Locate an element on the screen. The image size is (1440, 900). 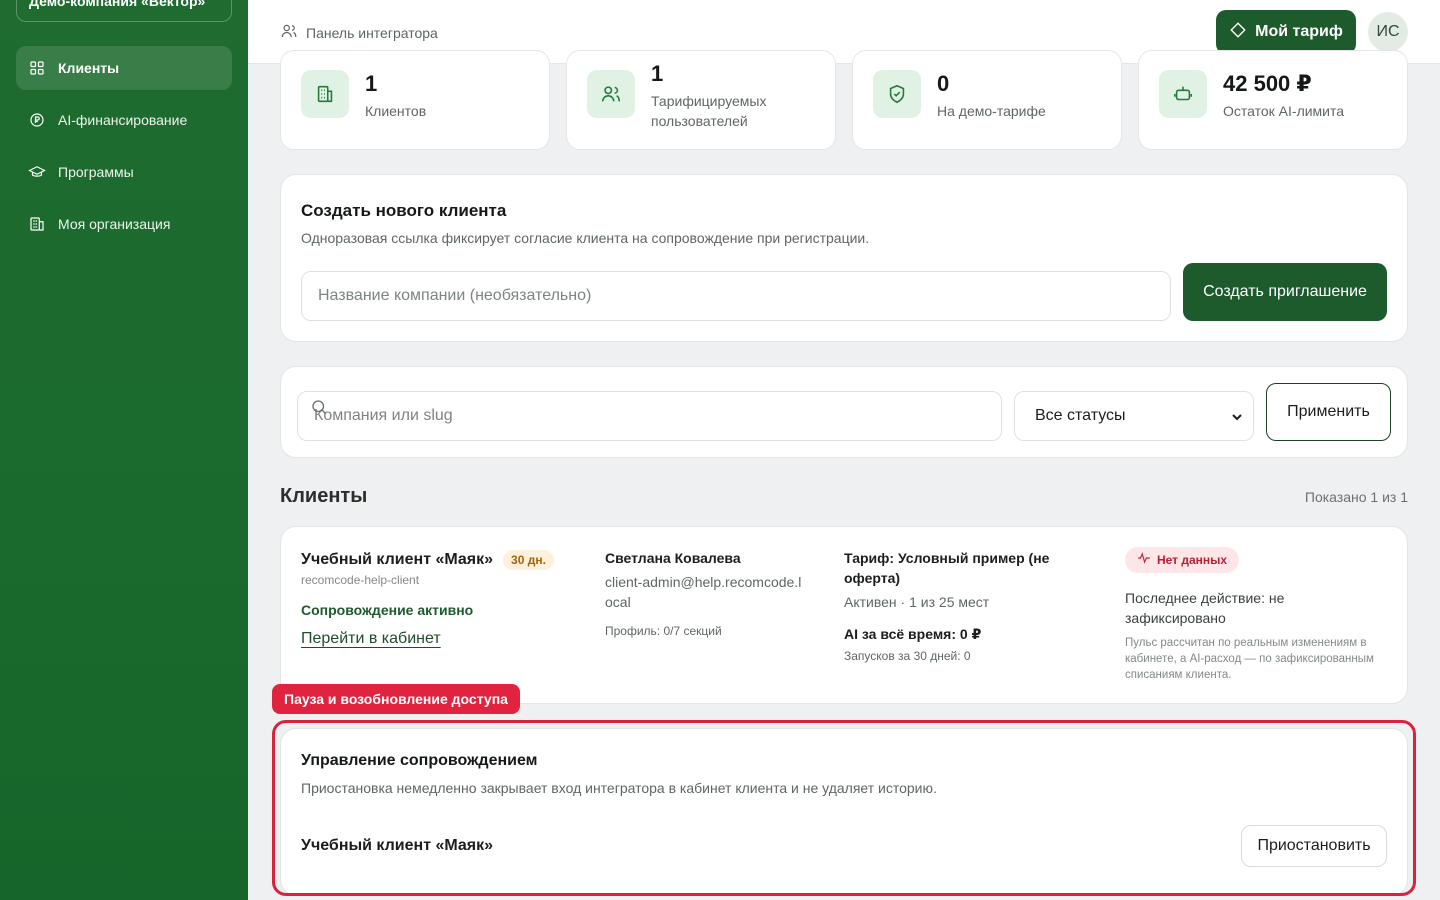
diamond-icon is located at coordinates (1238, 32).